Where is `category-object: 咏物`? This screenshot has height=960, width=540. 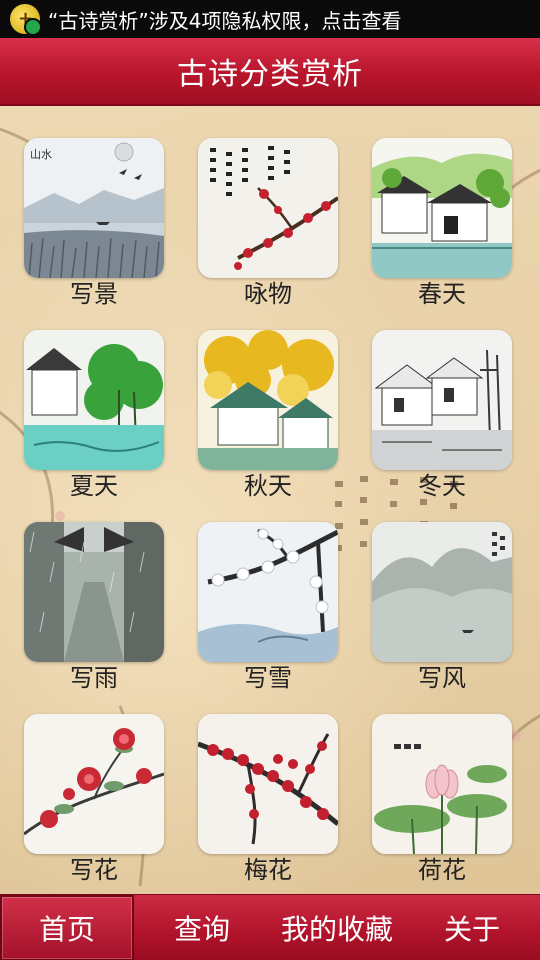 category-object: 咏物 is located at coordinates (268, 226).